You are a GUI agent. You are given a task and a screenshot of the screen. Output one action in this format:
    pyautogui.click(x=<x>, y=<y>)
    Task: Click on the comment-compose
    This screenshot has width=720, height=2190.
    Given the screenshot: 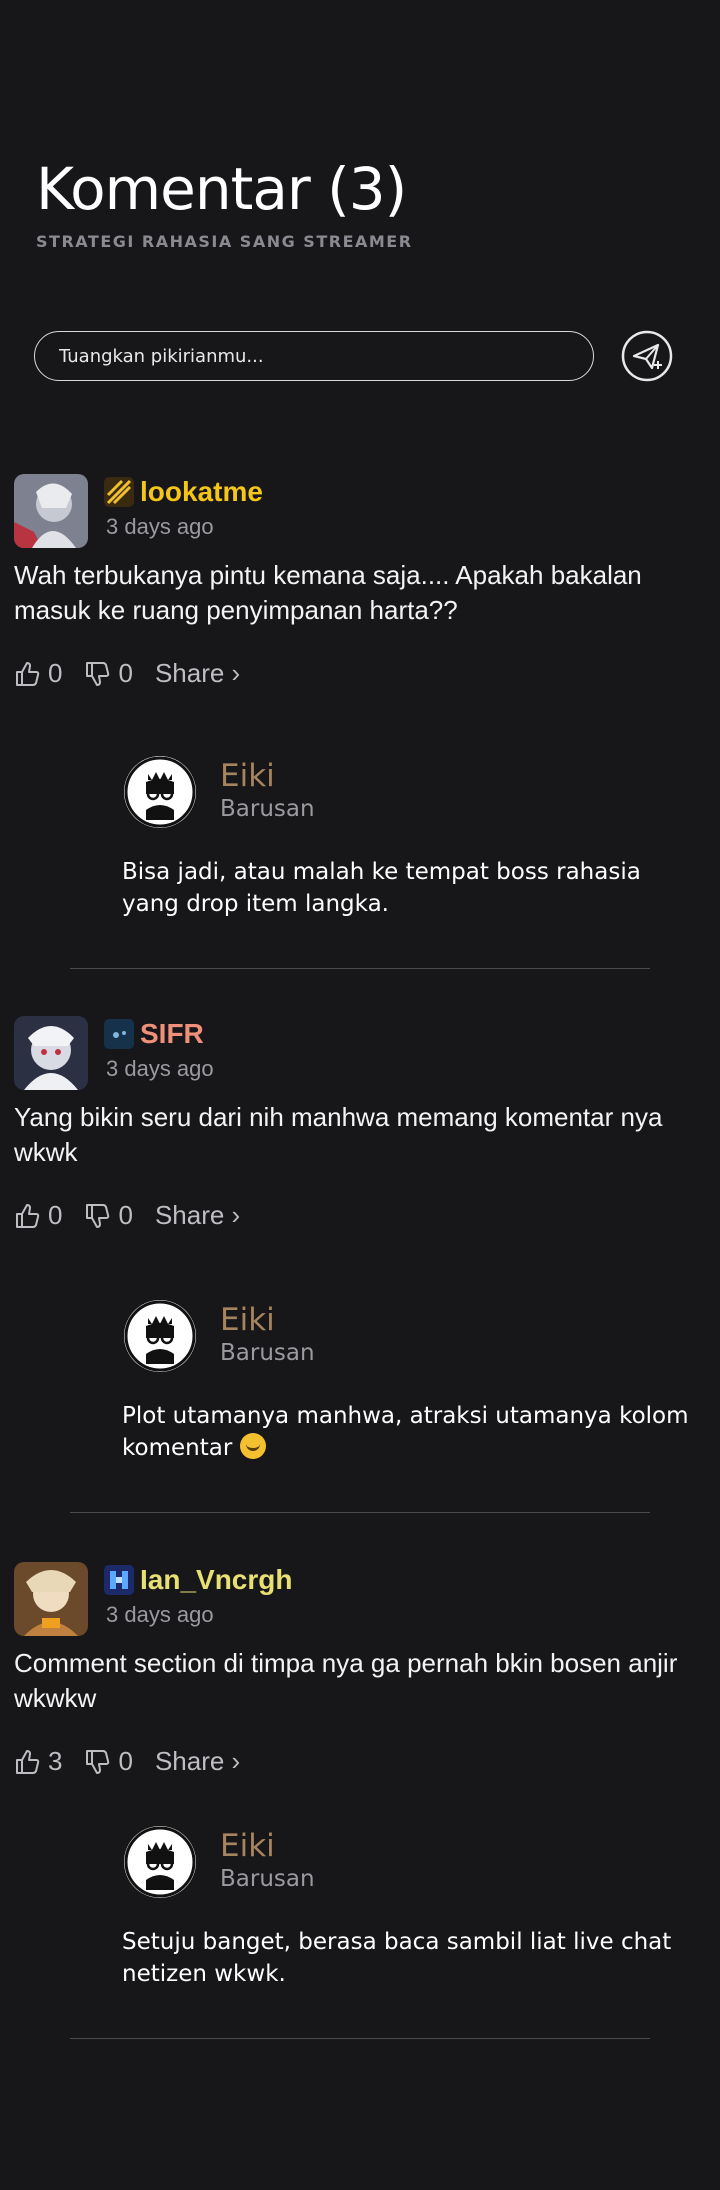 What is the action you would take?
    pyautogui.click(x=354, y=356)
    